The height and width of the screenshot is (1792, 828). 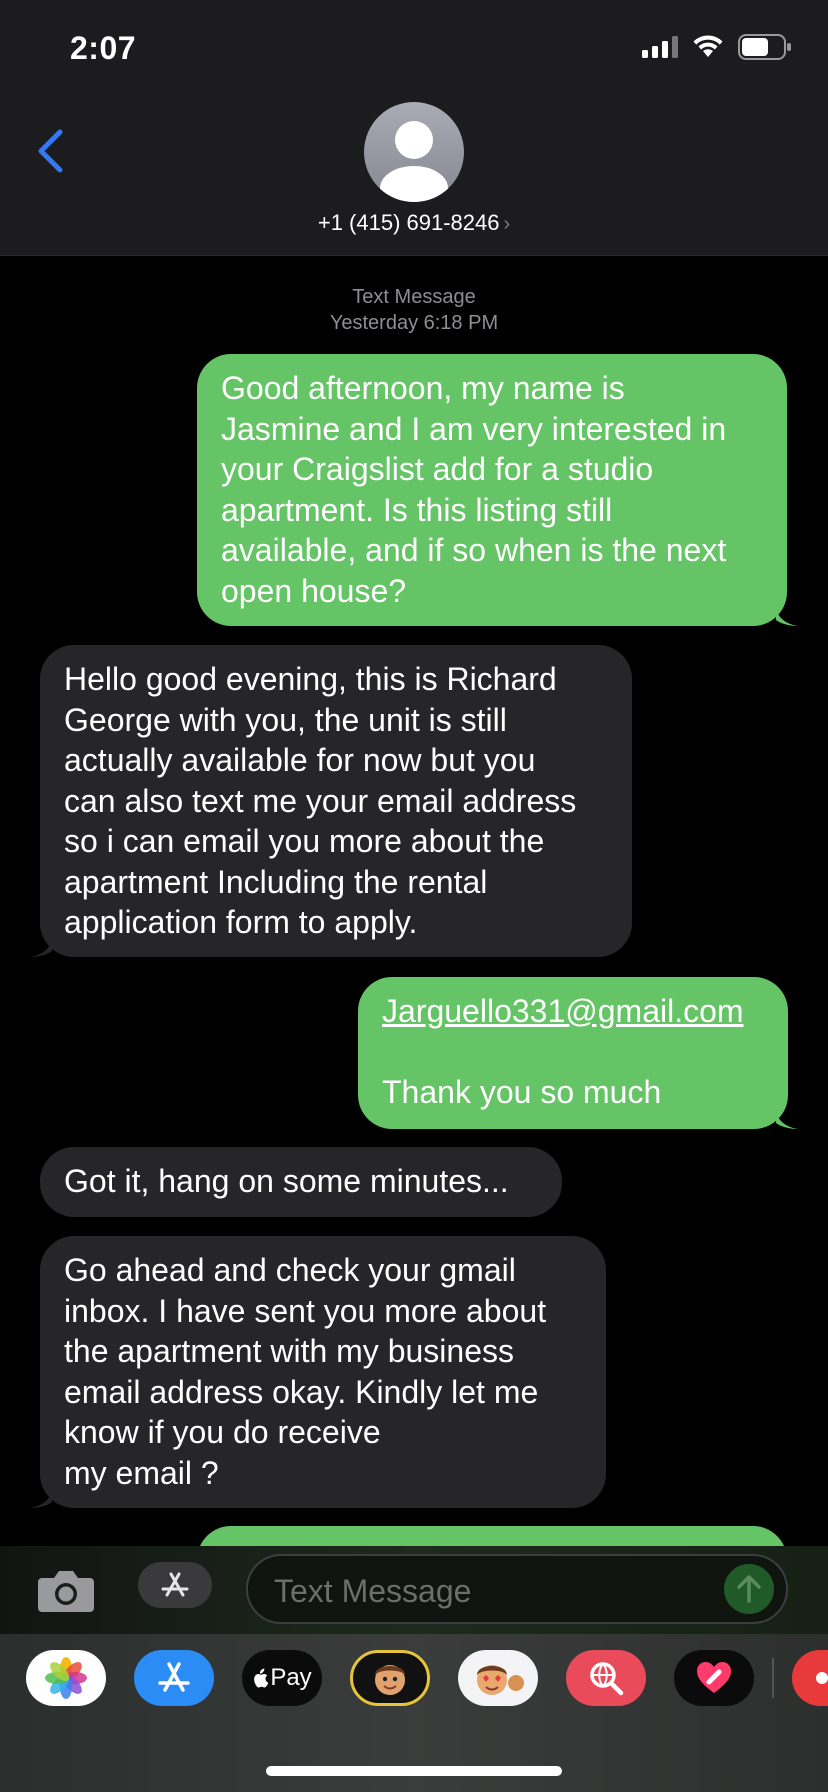 I want to click on app-store-app-button, so click(x=174, y=1678).